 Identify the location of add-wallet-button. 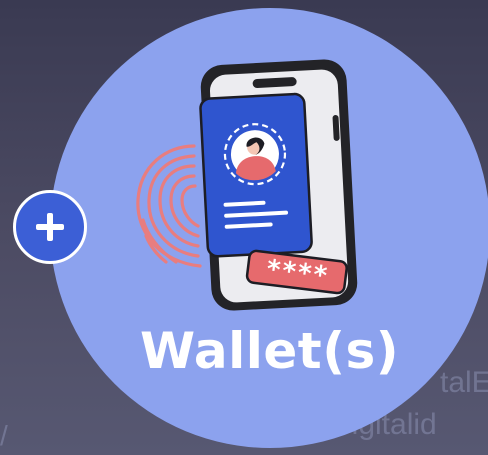
(50, 227).